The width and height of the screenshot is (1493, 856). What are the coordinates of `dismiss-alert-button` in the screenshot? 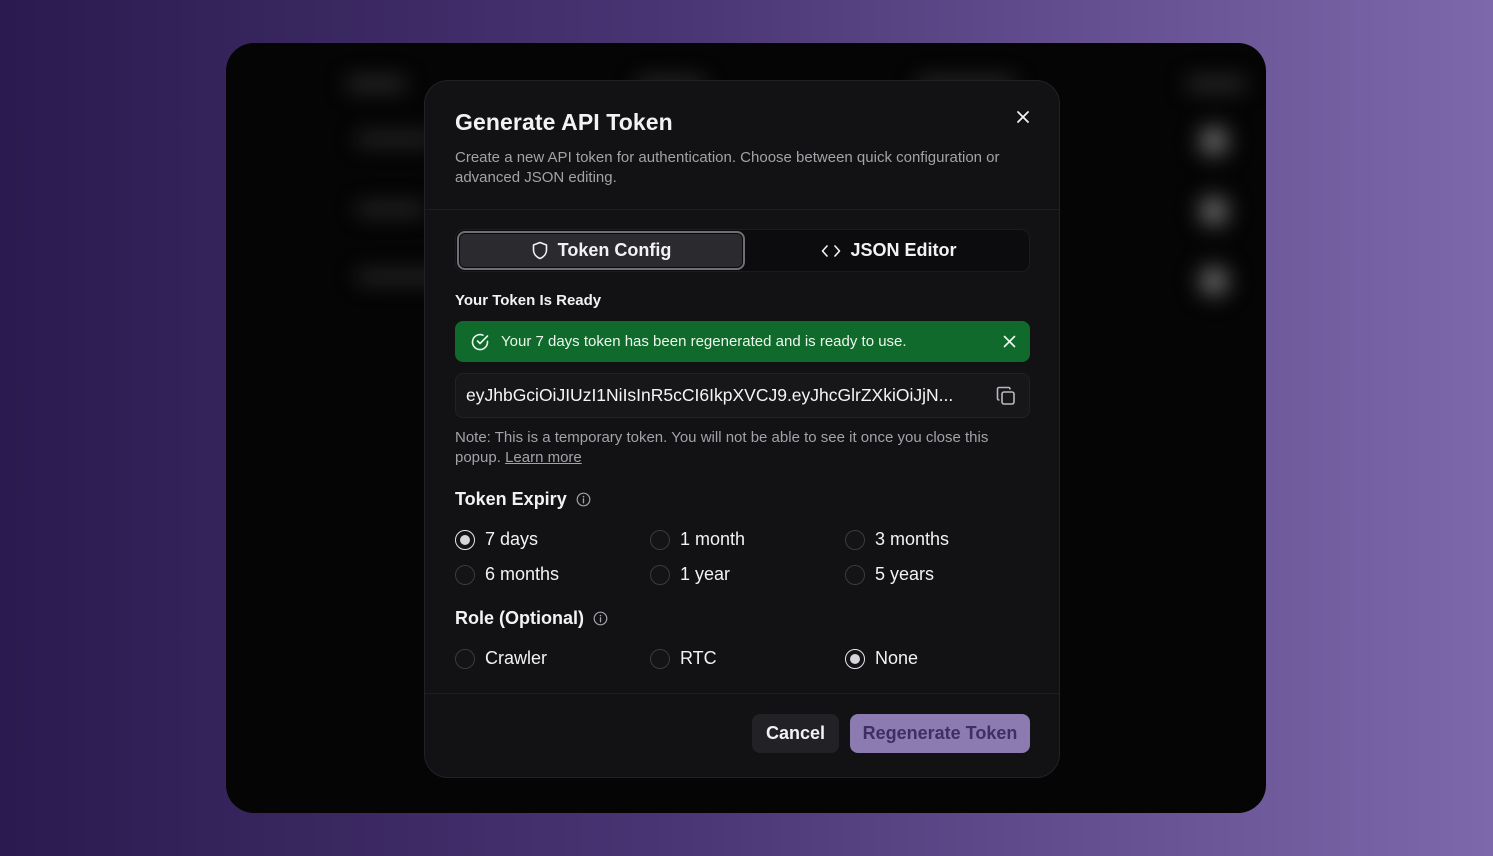 It's located at (1009, 341).